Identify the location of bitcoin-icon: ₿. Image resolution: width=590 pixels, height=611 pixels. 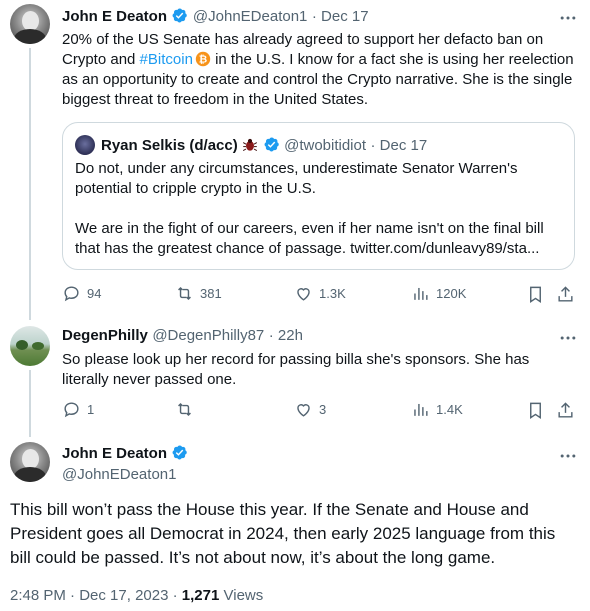
(203, 59).